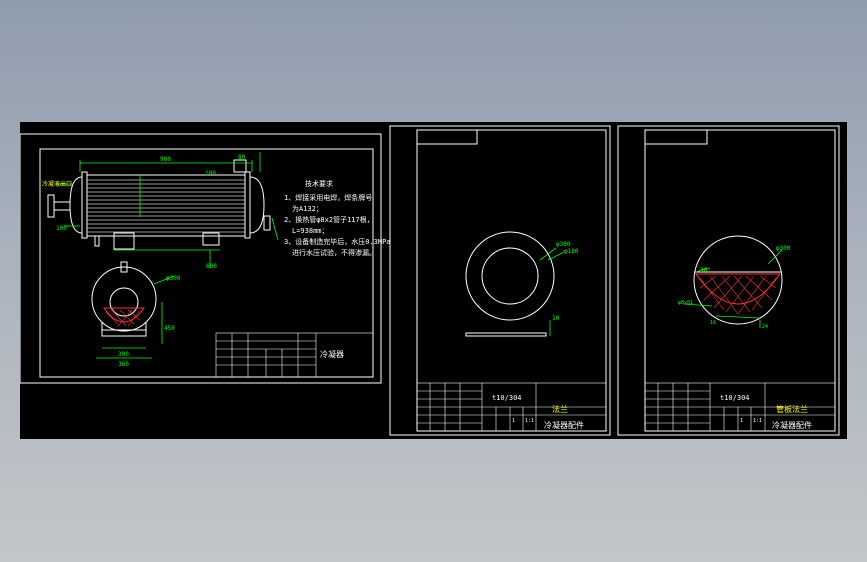  Describe the element at coordinates (329, 219) in the screenshot. I see `note-line-3: 2、换热管φ8x2管子117根，` at that location.